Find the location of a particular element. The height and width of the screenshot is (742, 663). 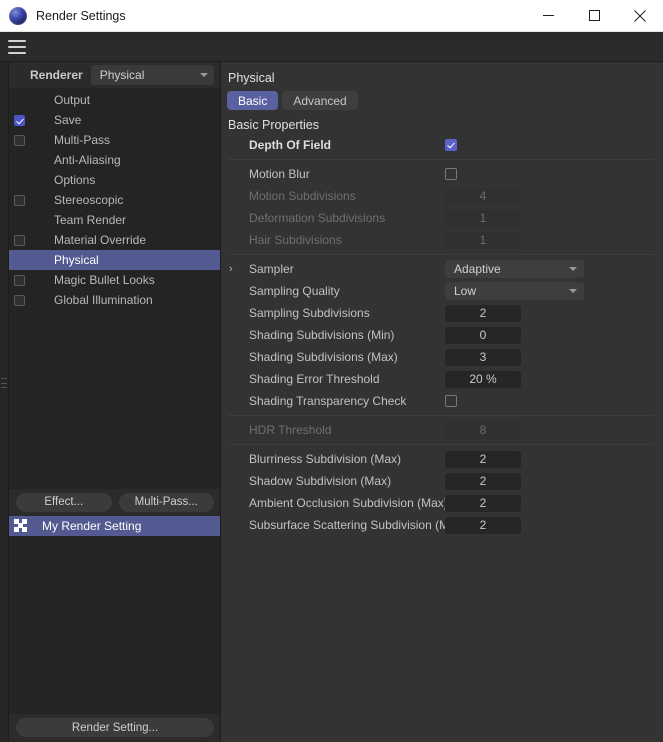

property-row-shadow-subdivision-max: Shadow Subdivision (Max) 2 is located at coordinates (442, 481).